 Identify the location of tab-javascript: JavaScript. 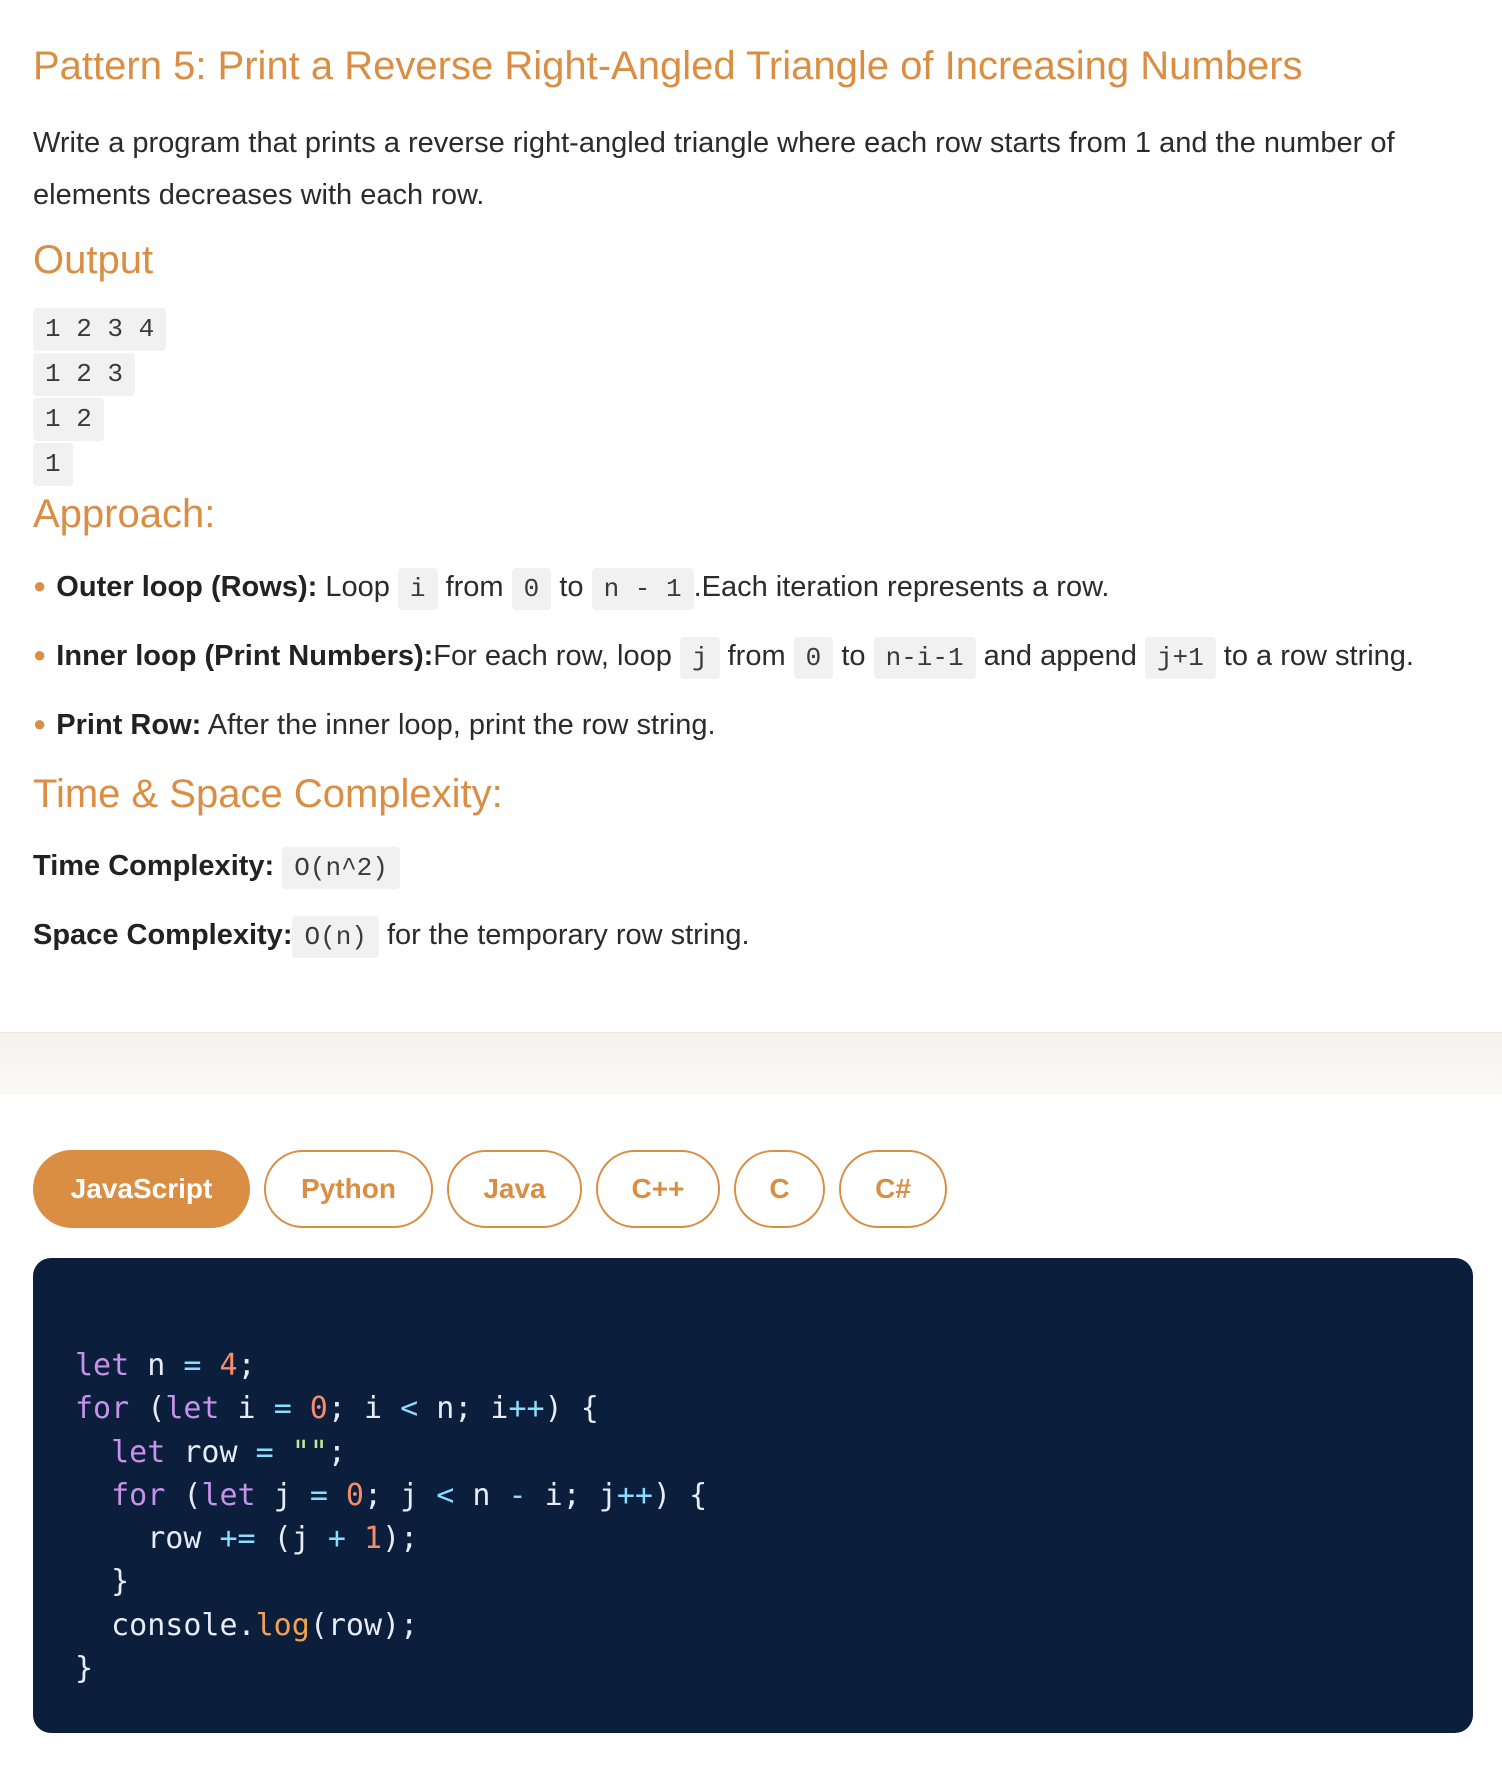
(141, 1189).